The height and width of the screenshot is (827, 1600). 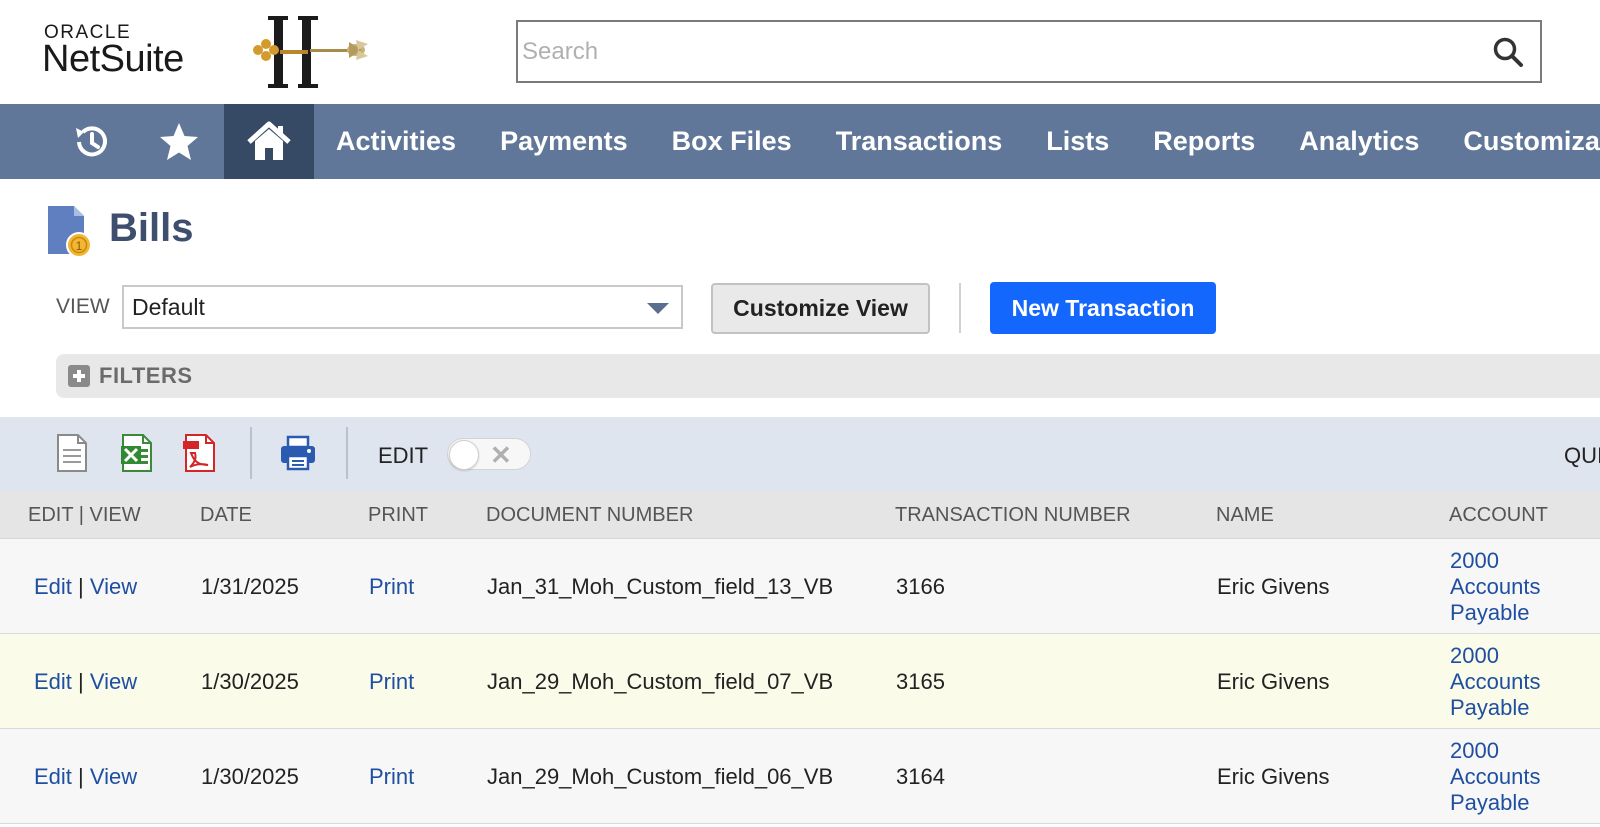 What do you see at coordinates (1520, 141) in the screenshot?
I see `nav-item-customization: Customization` at bounding box center [1520, 141].